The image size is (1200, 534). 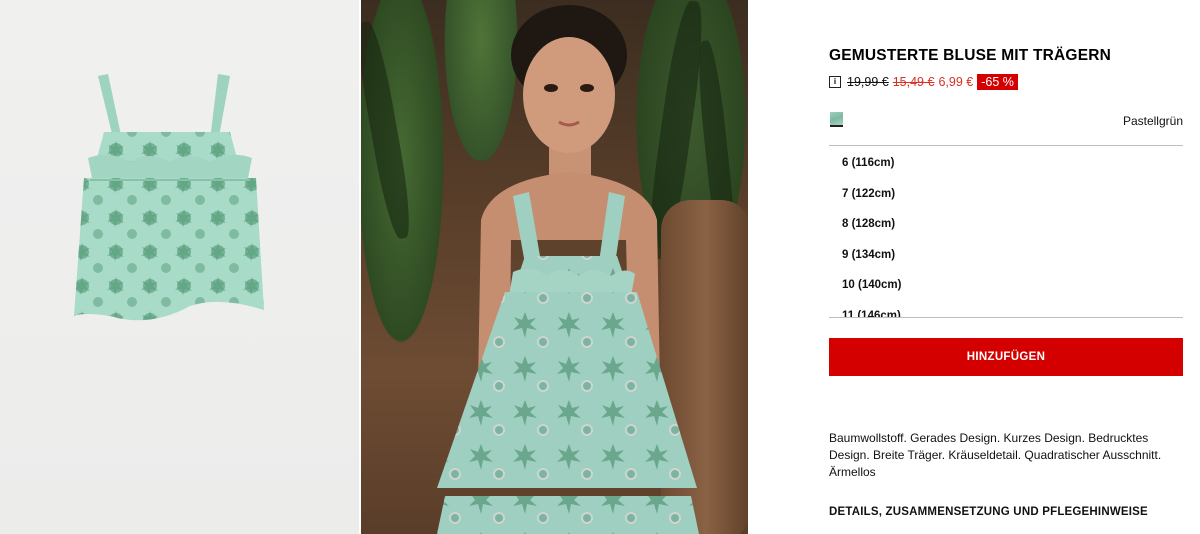 I want to click on color-selector: Pastellgrün, so click(x=1006, y=120).